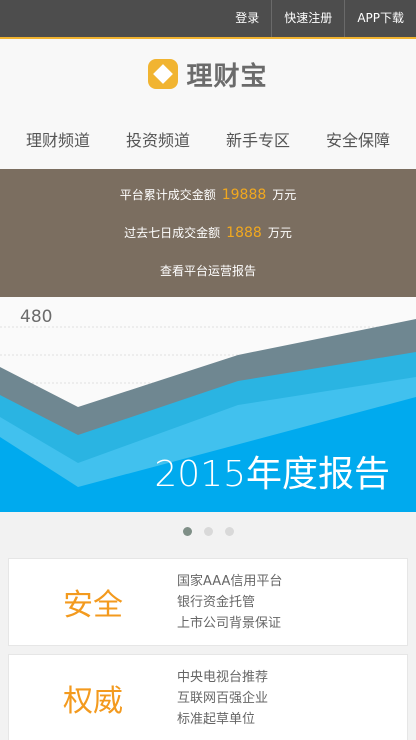  What do you see at coordinates (229, 623) in the screenshot?
I see `card-line: 上市公司背景保证` at bounding box center [229, 623].